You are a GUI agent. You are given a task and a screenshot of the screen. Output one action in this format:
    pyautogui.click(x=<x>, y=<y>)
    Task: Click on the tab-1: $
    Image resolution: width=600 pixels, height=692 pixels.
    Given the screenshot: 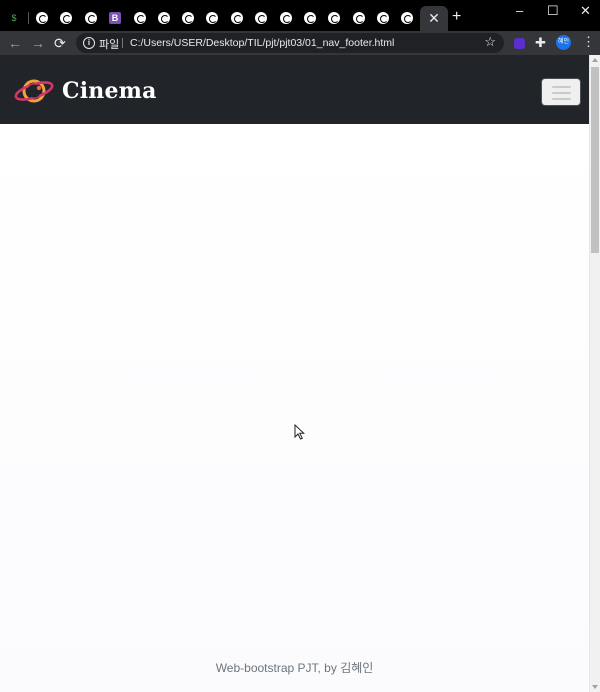 What is the action you would take?
    pyautogui.click(x=14, y=18)
    